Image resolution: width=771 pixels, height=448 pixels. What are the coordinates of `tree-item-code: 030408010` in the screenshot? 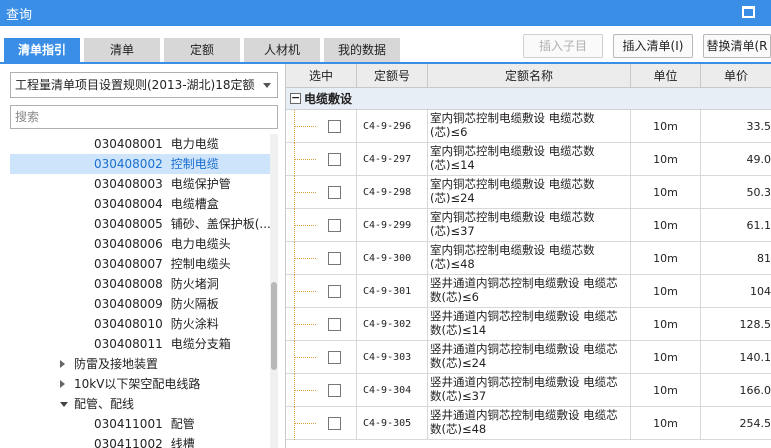 It's located at (128, 324).